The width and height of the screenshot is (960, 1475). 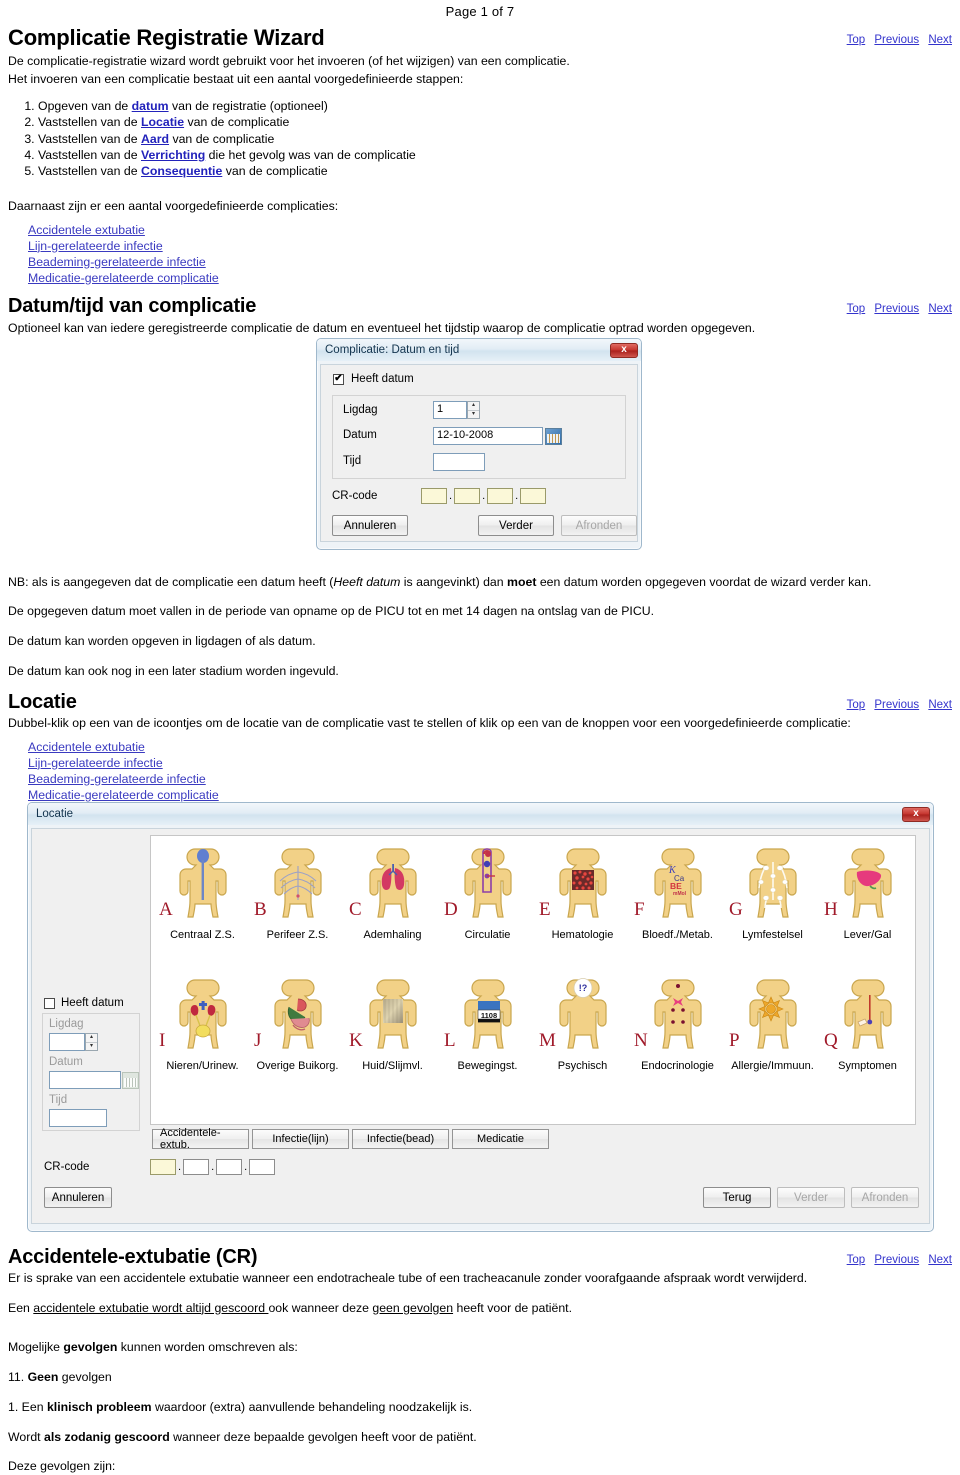 I want to click on step-link-verrichting: Verrichting, so click(x=173, y=155).